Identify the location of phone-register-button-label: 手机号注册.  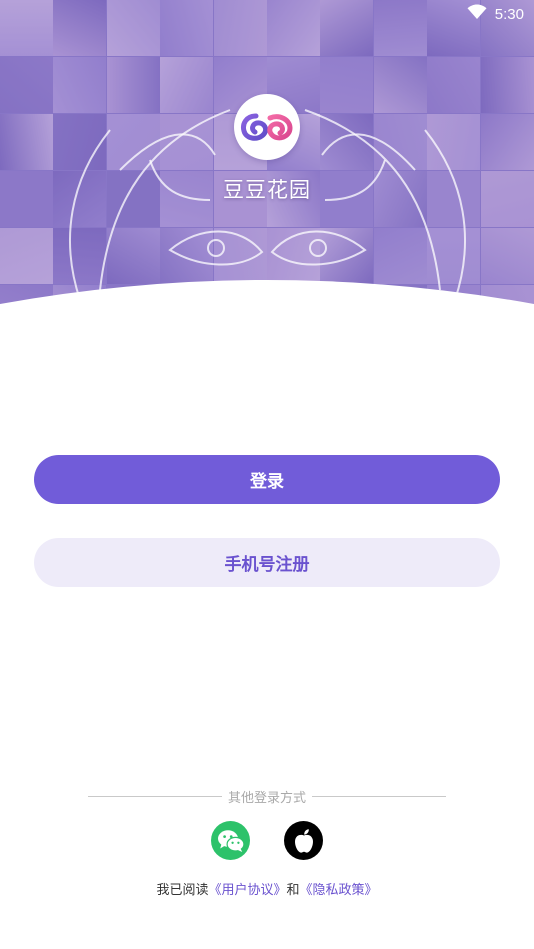
(267, 565).